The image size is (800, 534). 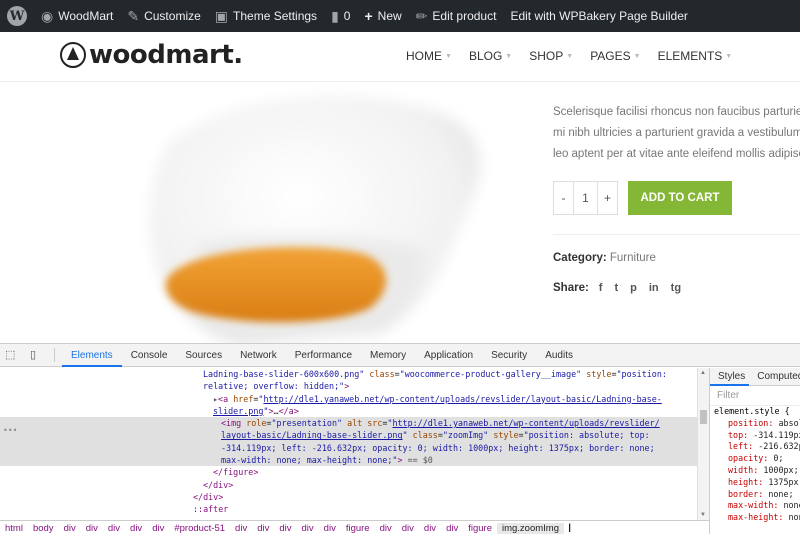 I want to click on style-declaration: height: 1375px;, so click(x=757, y=483).